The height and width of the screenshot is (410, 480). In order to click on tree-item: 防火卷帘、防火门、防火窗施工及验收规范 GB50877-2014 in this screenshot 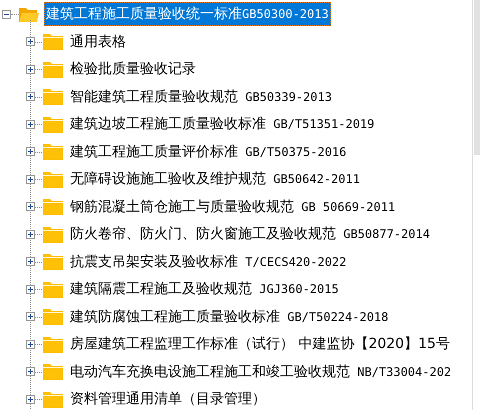, I will do `click(250, 234)`.